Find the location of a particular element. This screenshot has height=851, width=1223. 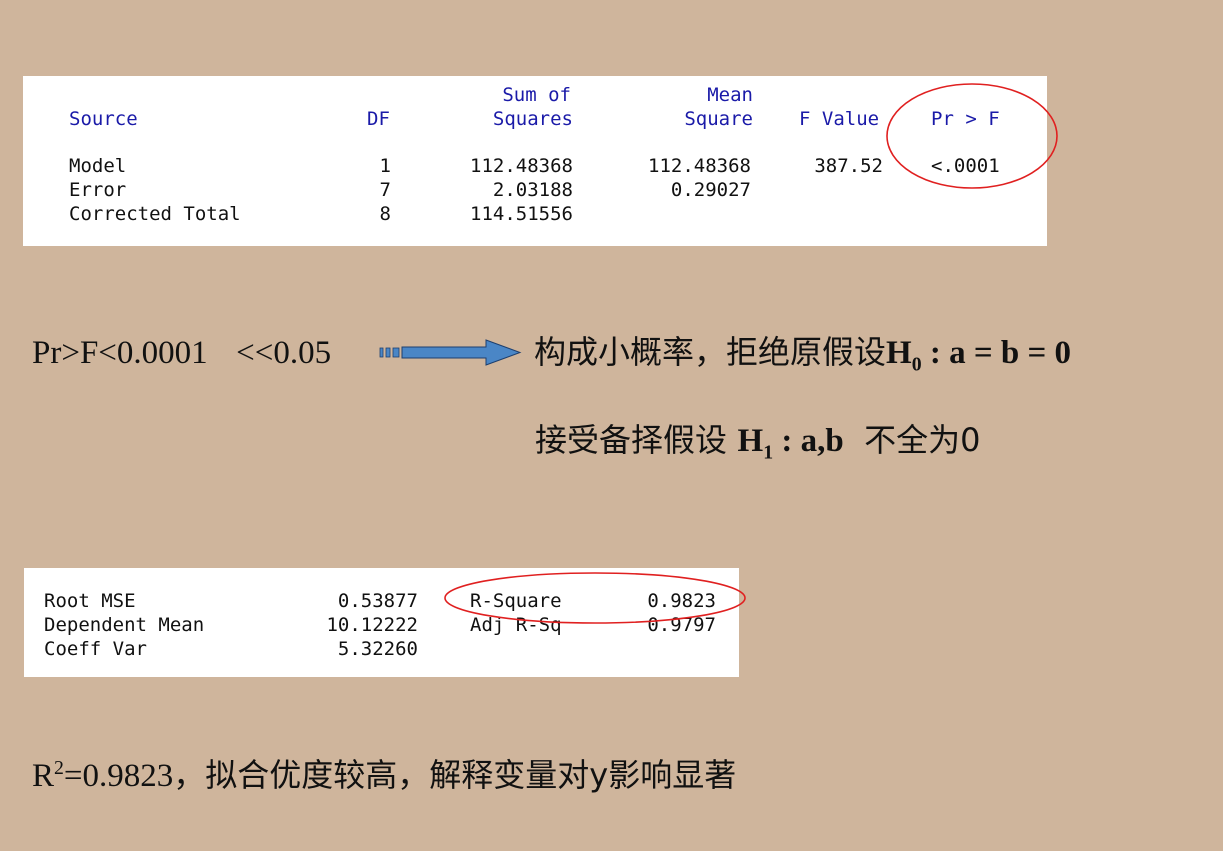

header-ms-line2: Square is located at coordinates (718, 119).